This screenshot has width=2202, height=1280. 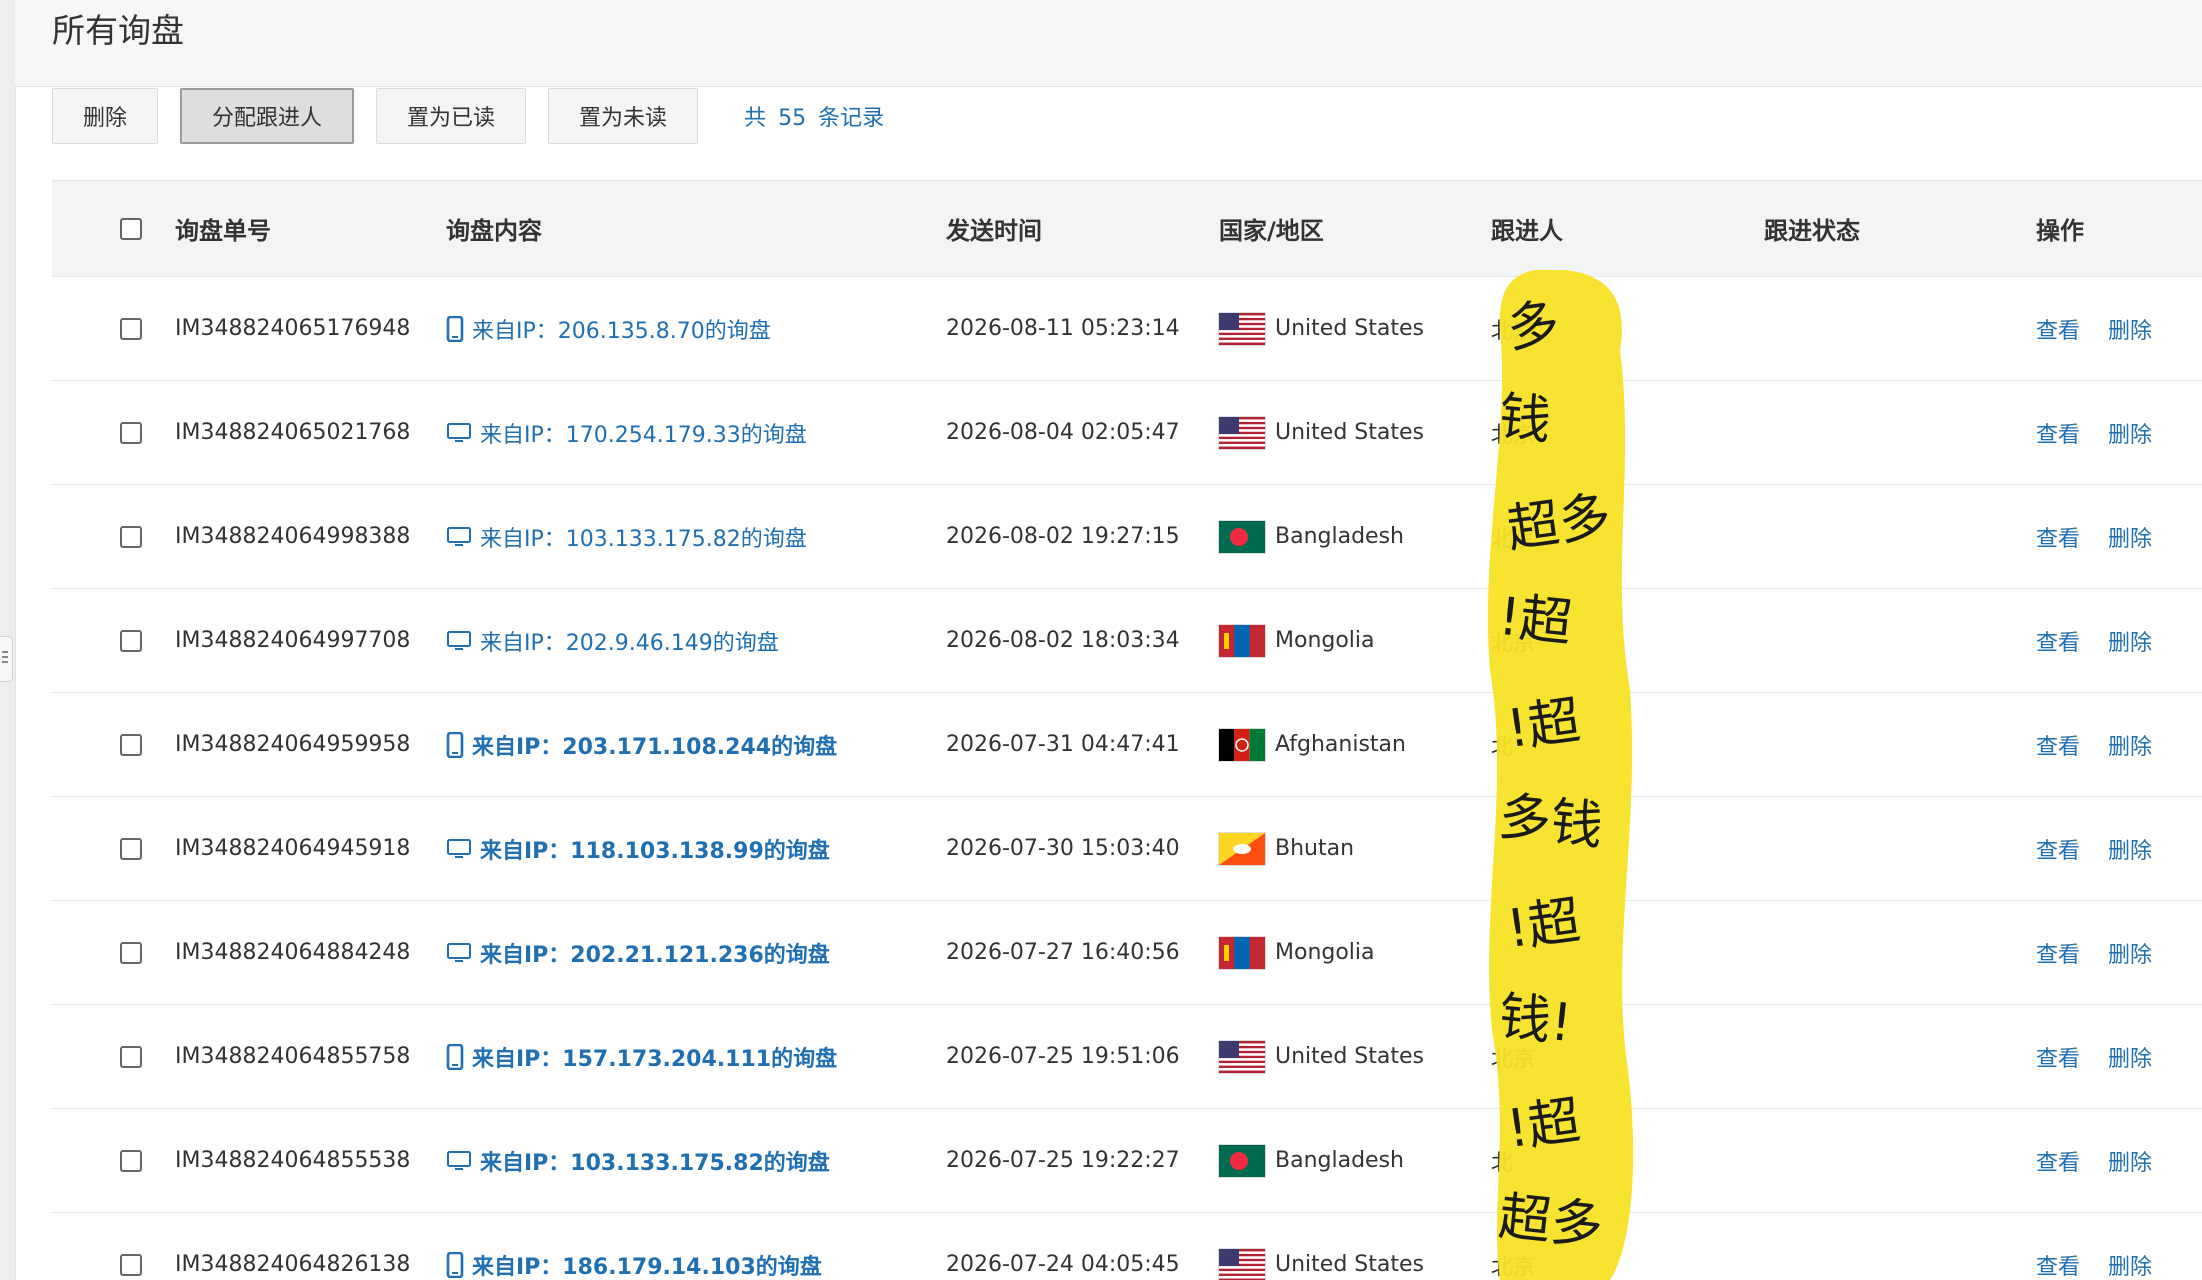 What do you see at coordinates (755, 118) in the screenshot?
I see `record-count-prefix: 共` at bounding box center [755, 118].